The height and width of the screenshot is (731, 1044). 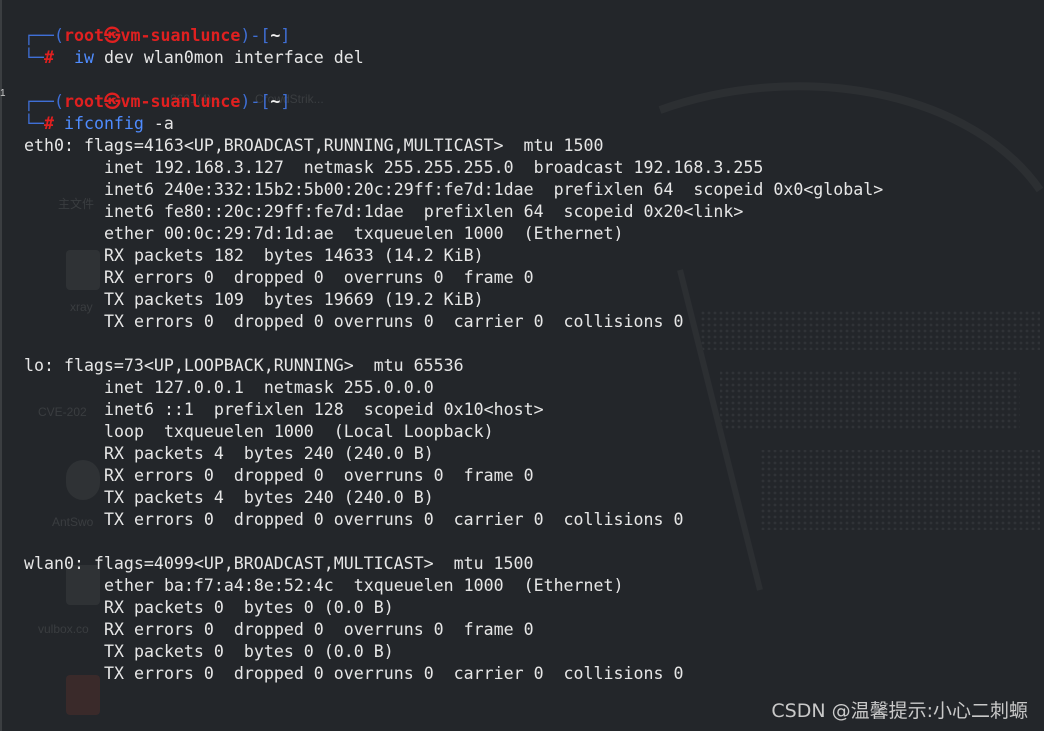 What do you see at coordinates (233, 57) in the screenshot?
I see `command-args: dev wlan0mon interface del` at bounding box center [233, 57].